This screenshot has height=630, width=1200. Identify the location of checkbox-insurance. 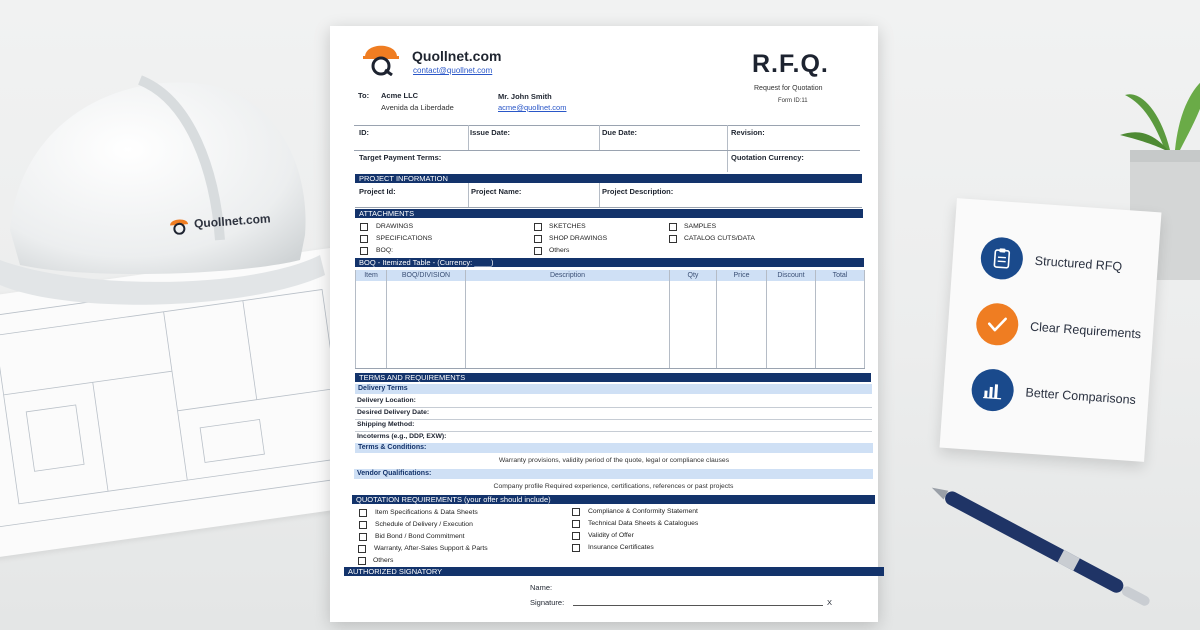
(576, 548).